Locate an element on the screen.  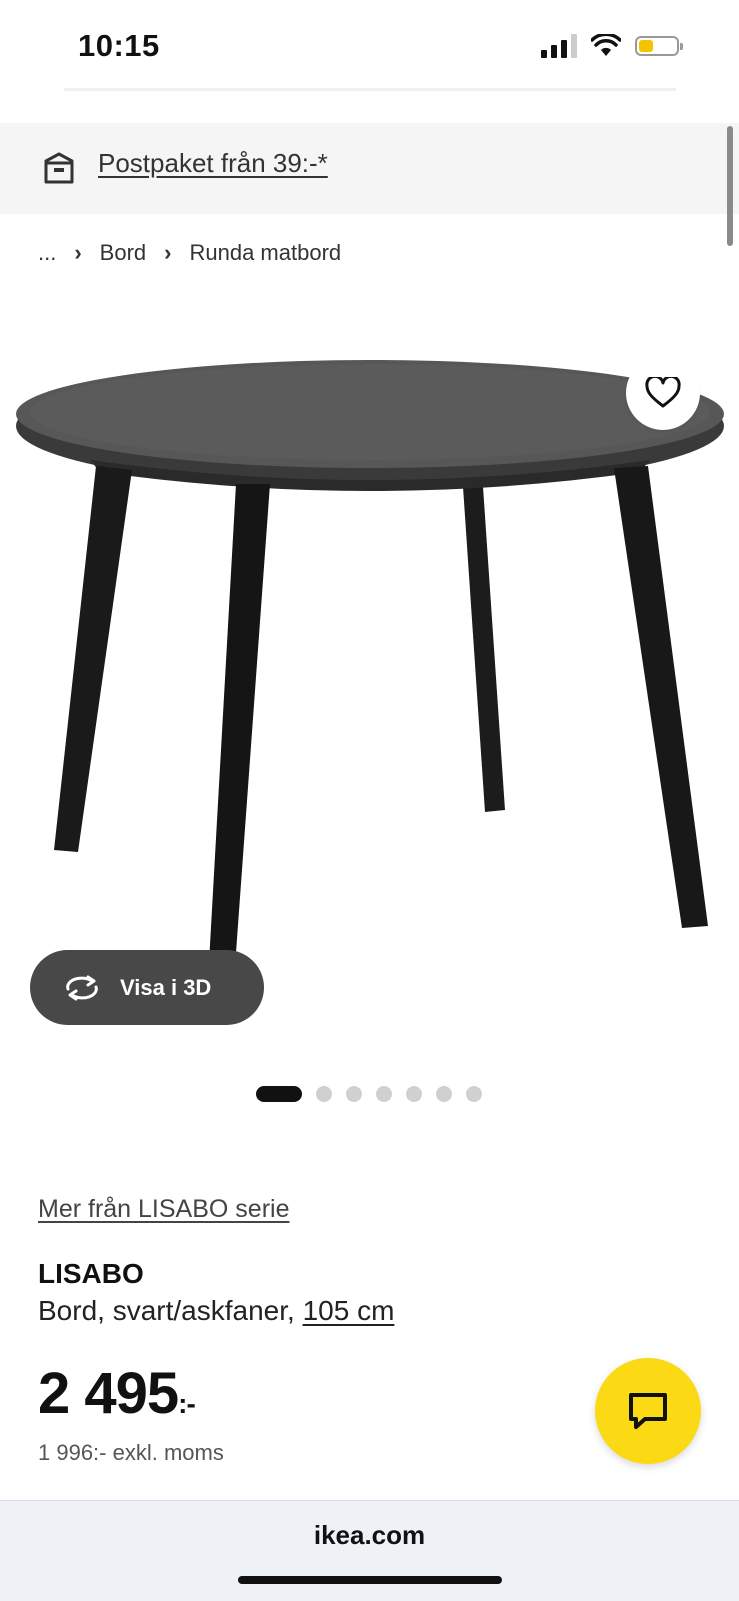
product-price: 2 495:- is located at coordinates (117, 1393).